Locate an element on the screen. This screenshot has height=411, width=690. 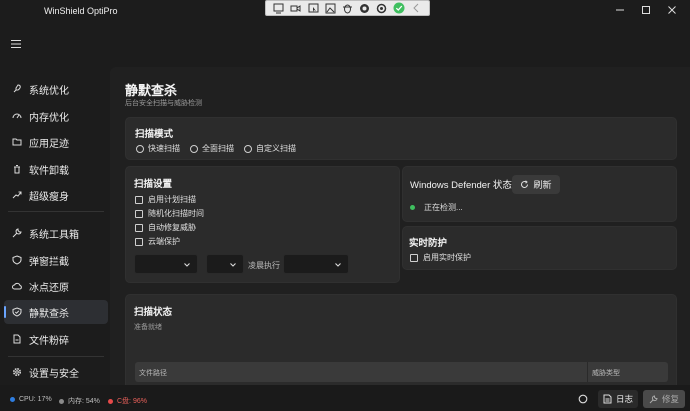
sidebar-item-toolbox: 系统工具箱 is located at coordinates (56, 233).